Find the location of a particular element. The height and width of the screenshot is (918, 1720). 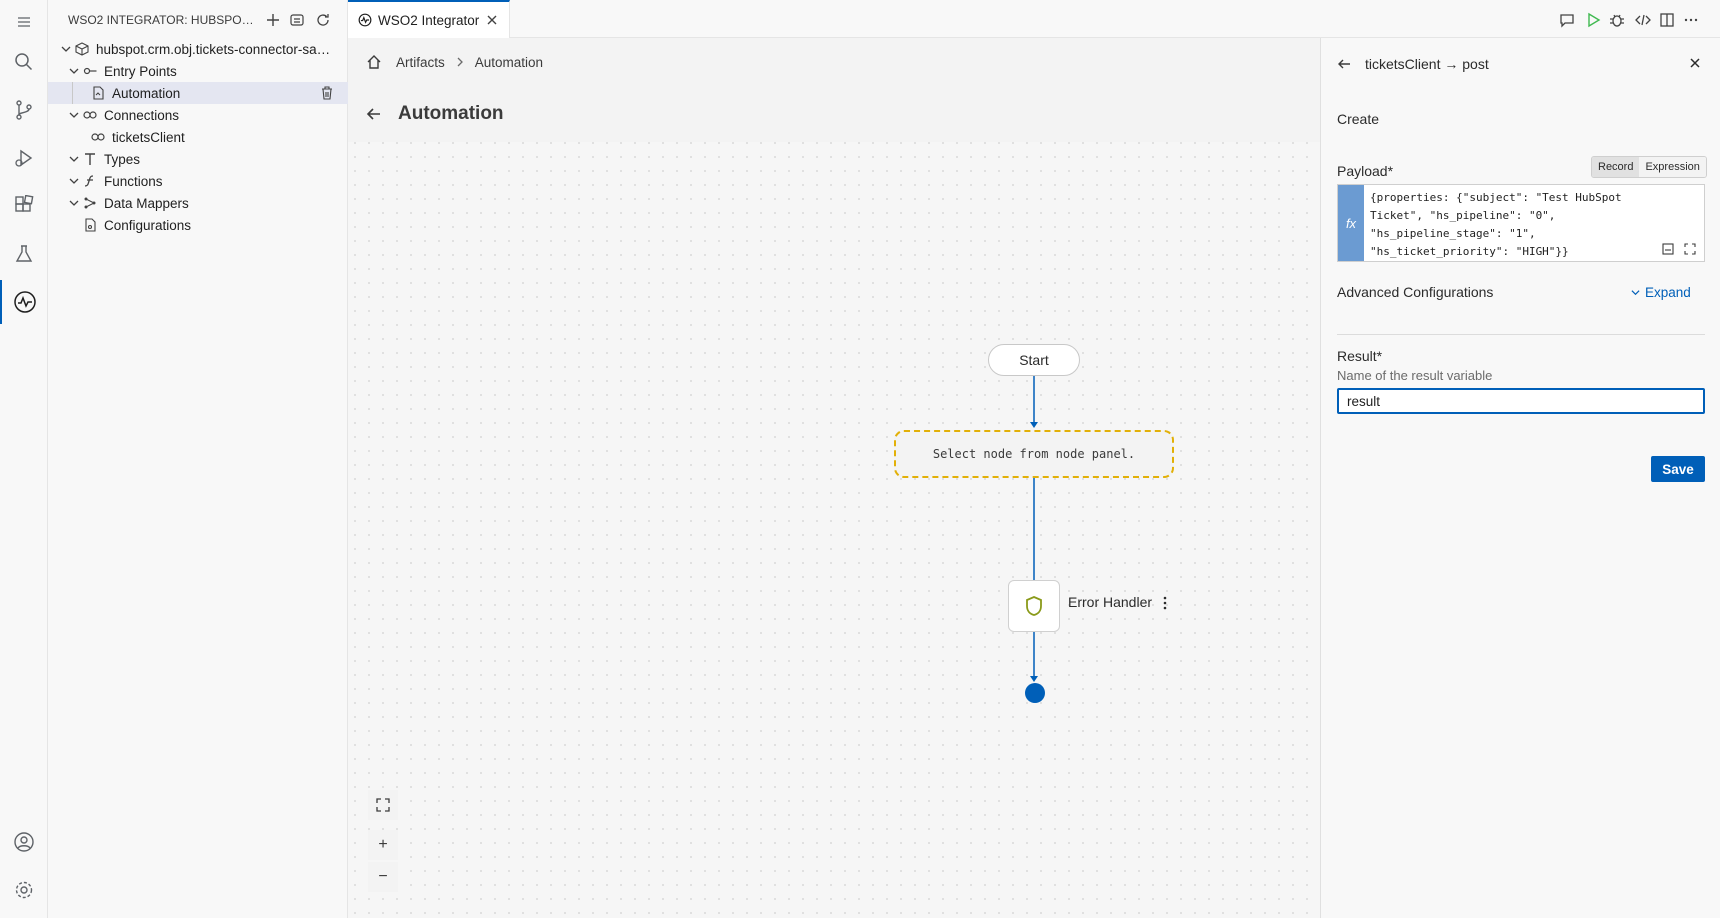

run-icon is located at coordinates (1593, 20).